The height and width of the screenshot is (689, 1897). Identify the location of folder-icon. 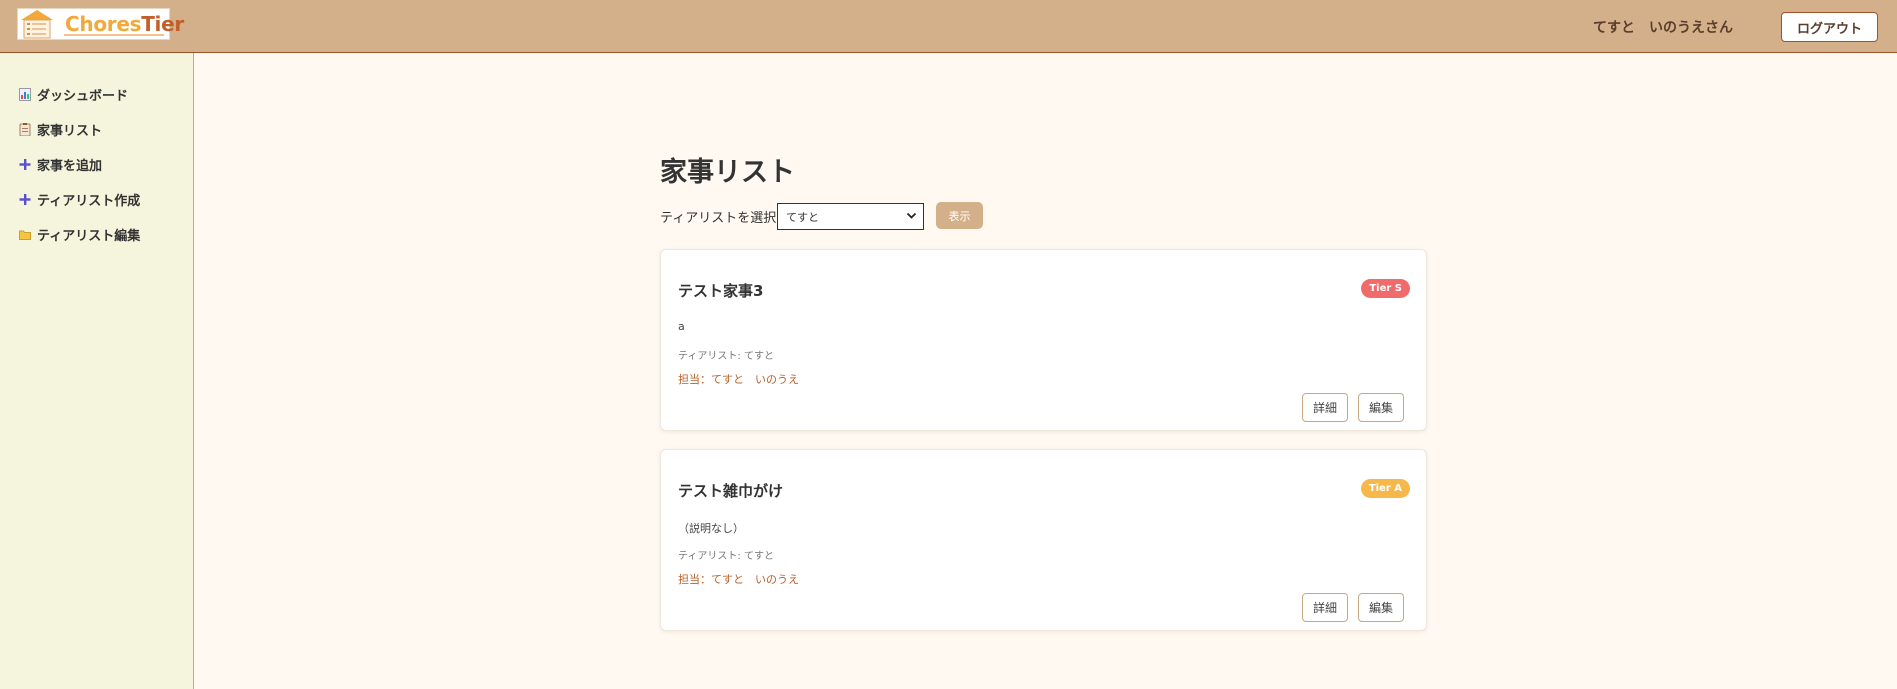
(25, 234).